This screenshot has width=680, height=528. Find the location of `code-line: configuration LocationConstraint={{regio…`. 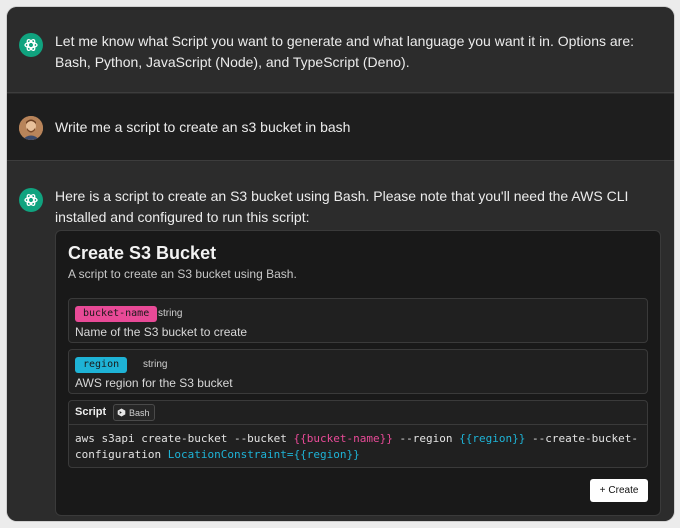

code-line: configuration LocationConstraint={{regio… is located at coordinates (217, 454).